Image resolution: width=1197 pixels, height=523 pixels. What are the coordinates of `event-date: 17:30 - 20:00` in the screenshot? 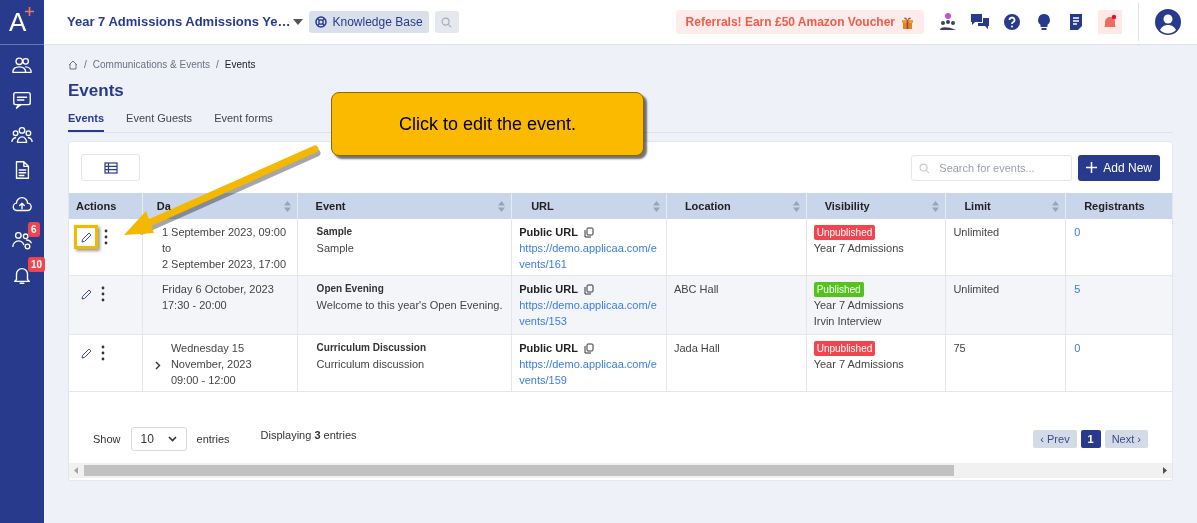 It's located at (194, 305).